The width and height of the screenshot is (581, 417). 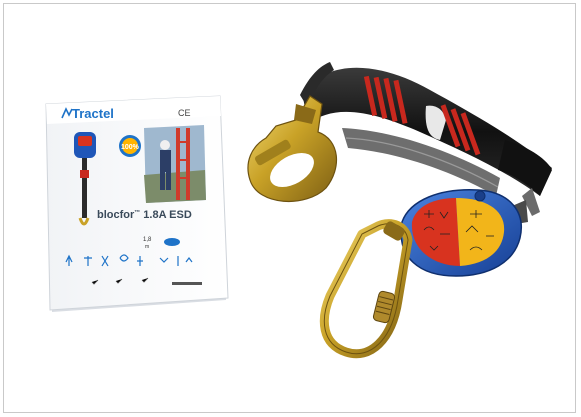 What do you see at coordinates (130, 147) in the screenshot?
I see `badge-label: 100%` at bounding box center [130, 147].